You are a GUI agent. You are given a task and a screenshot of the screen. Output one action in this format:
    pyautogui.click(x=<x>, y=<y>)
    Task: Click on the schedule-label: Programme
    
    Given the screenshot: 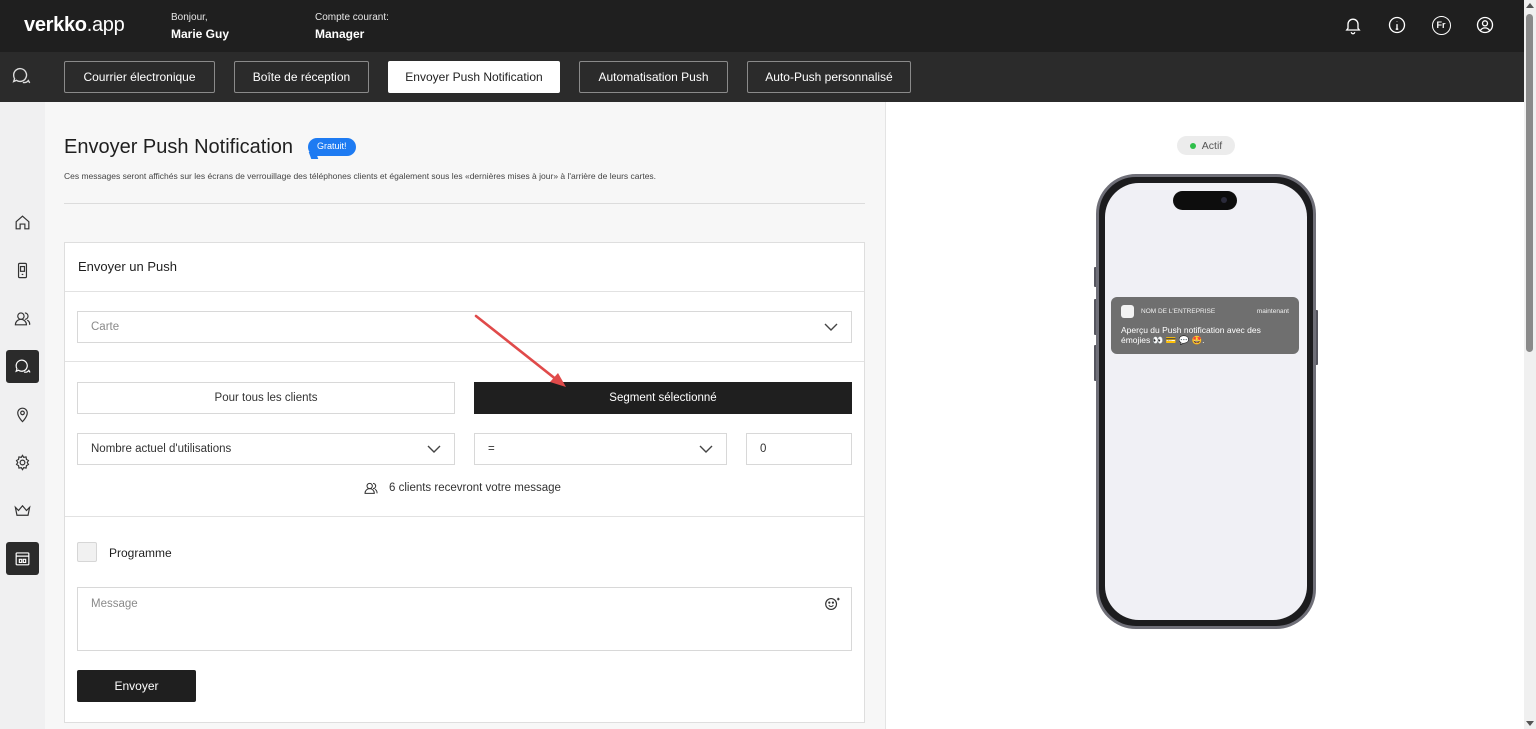 What is the action you would take?
    pyautogui.click(x=140, y=553)
    